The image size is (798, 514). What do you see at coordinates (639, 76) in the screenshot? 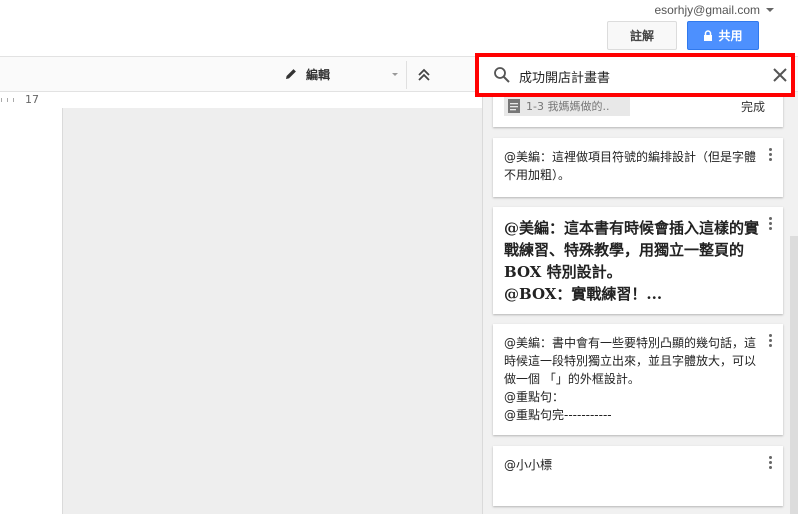
I see `search-input` at bounding box center [639, 76].